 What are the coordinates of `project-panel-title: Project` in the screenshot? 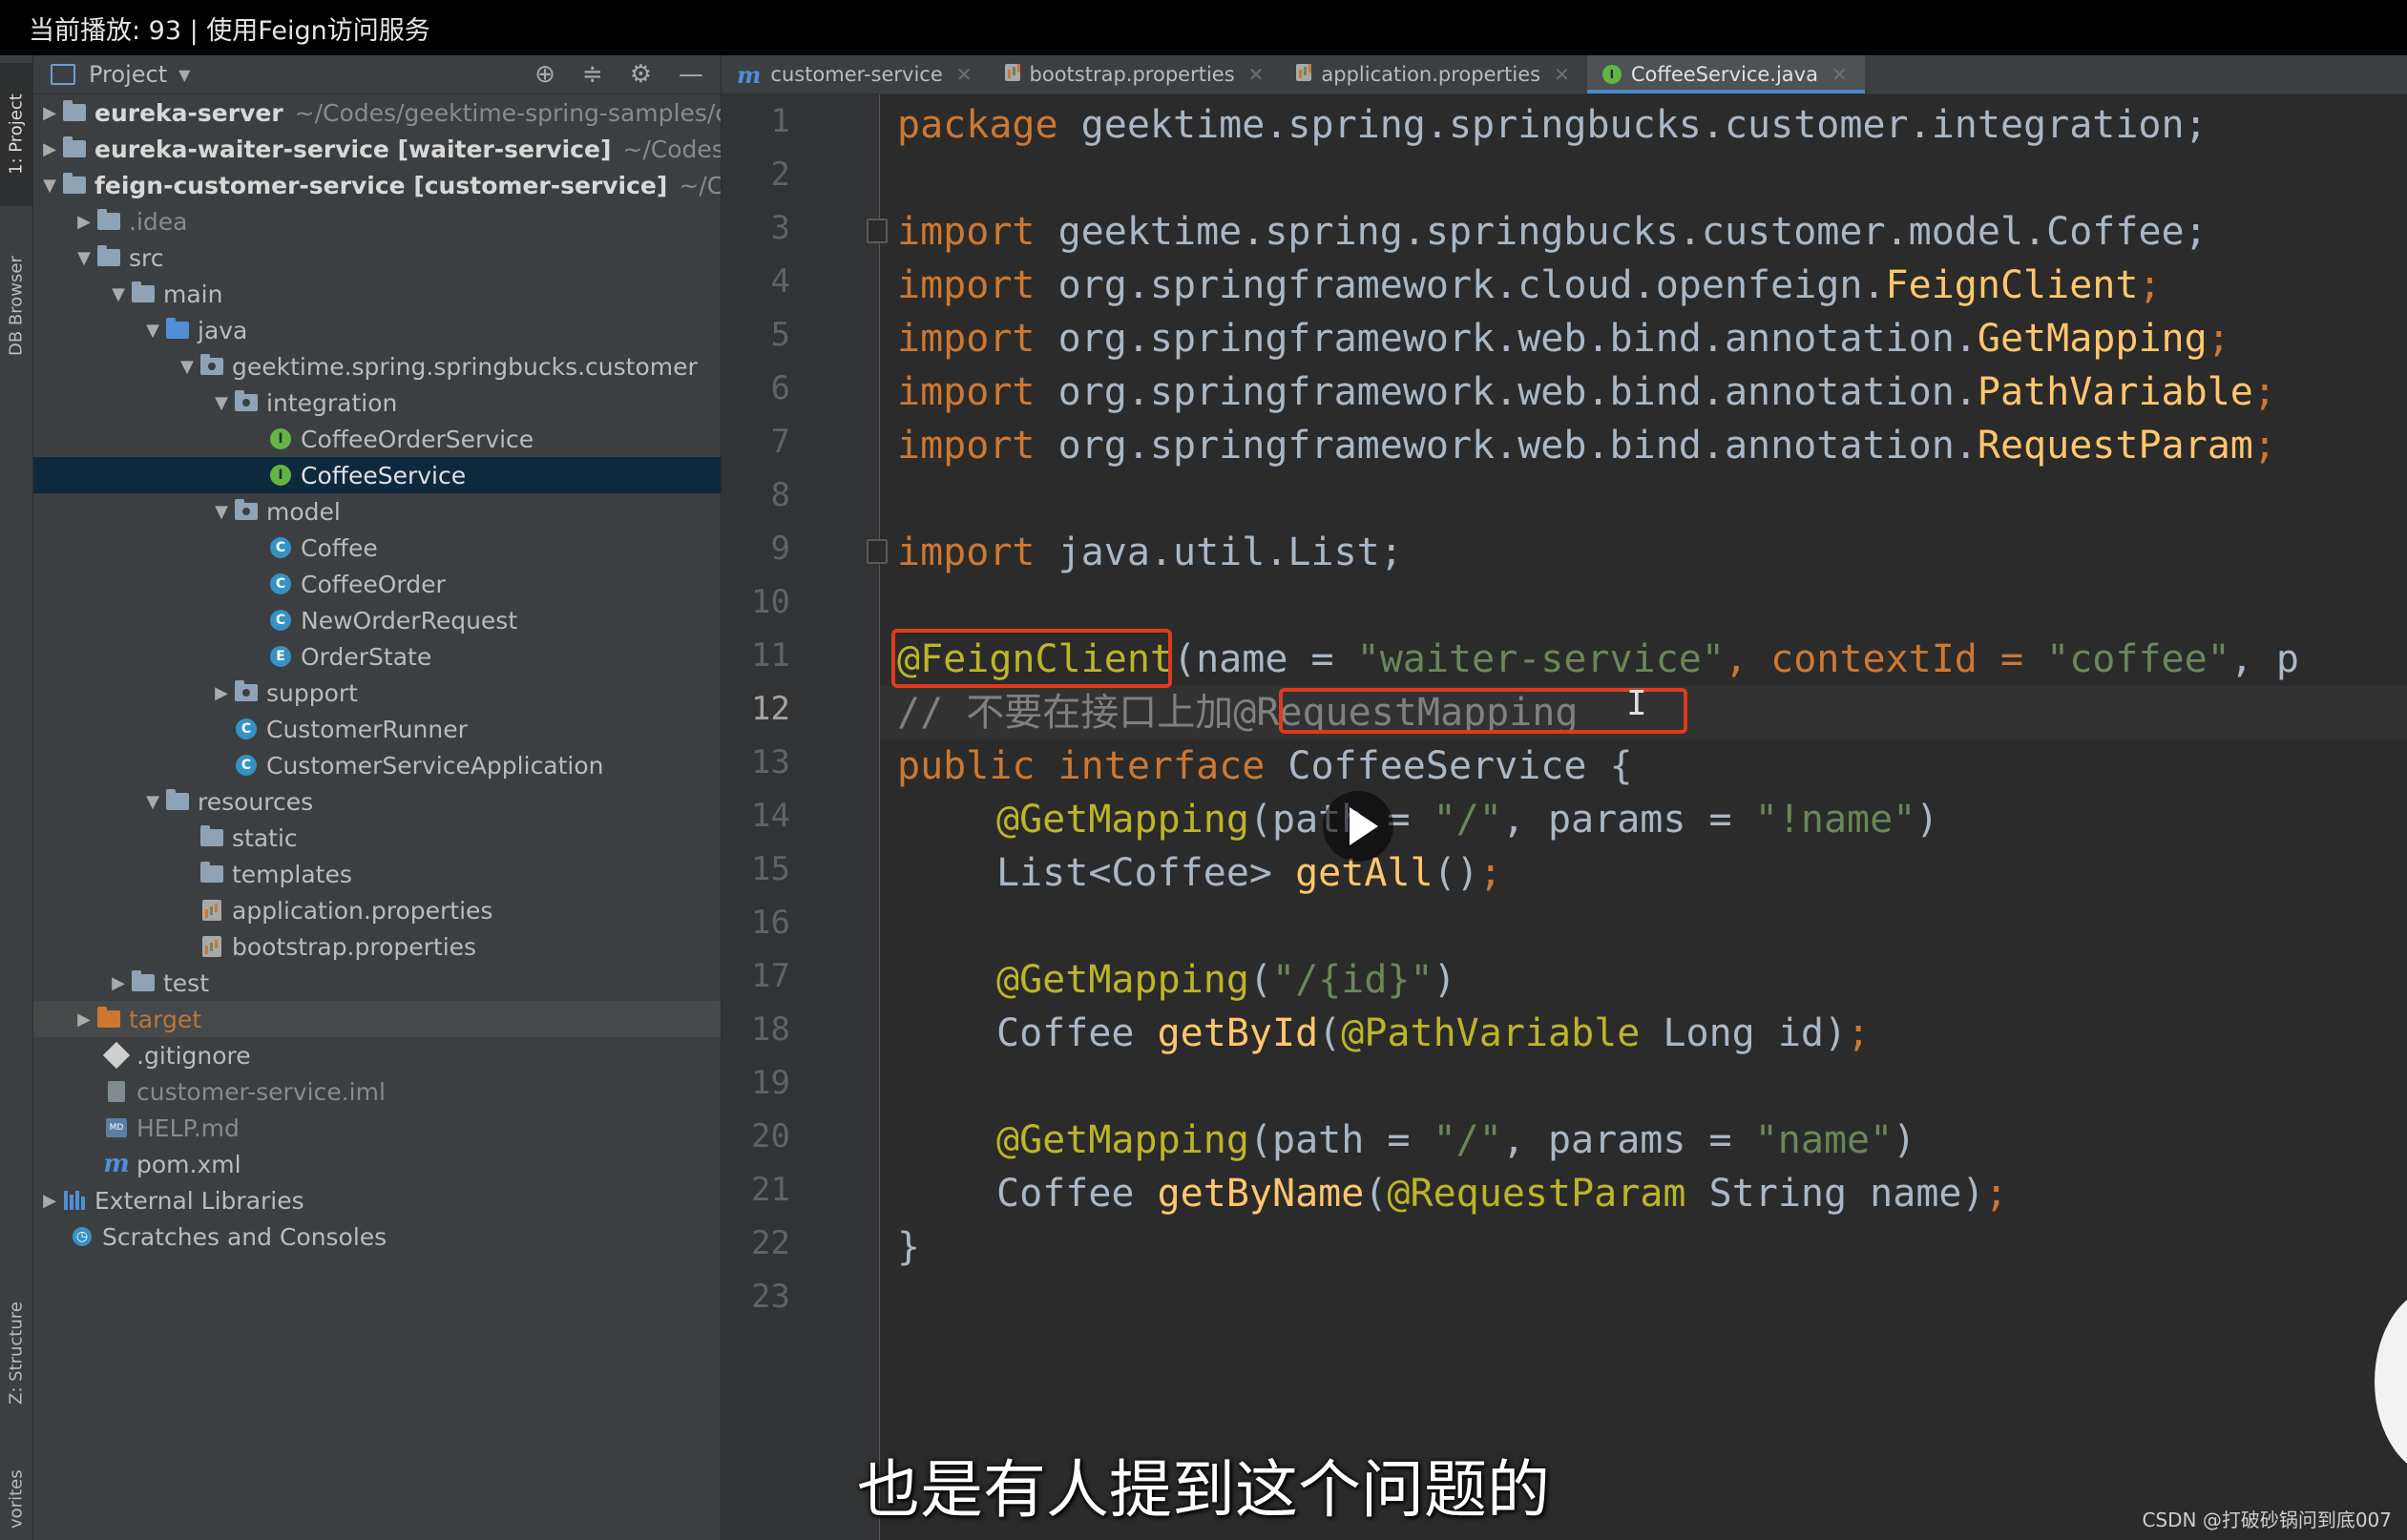 It's located at (128, 74).